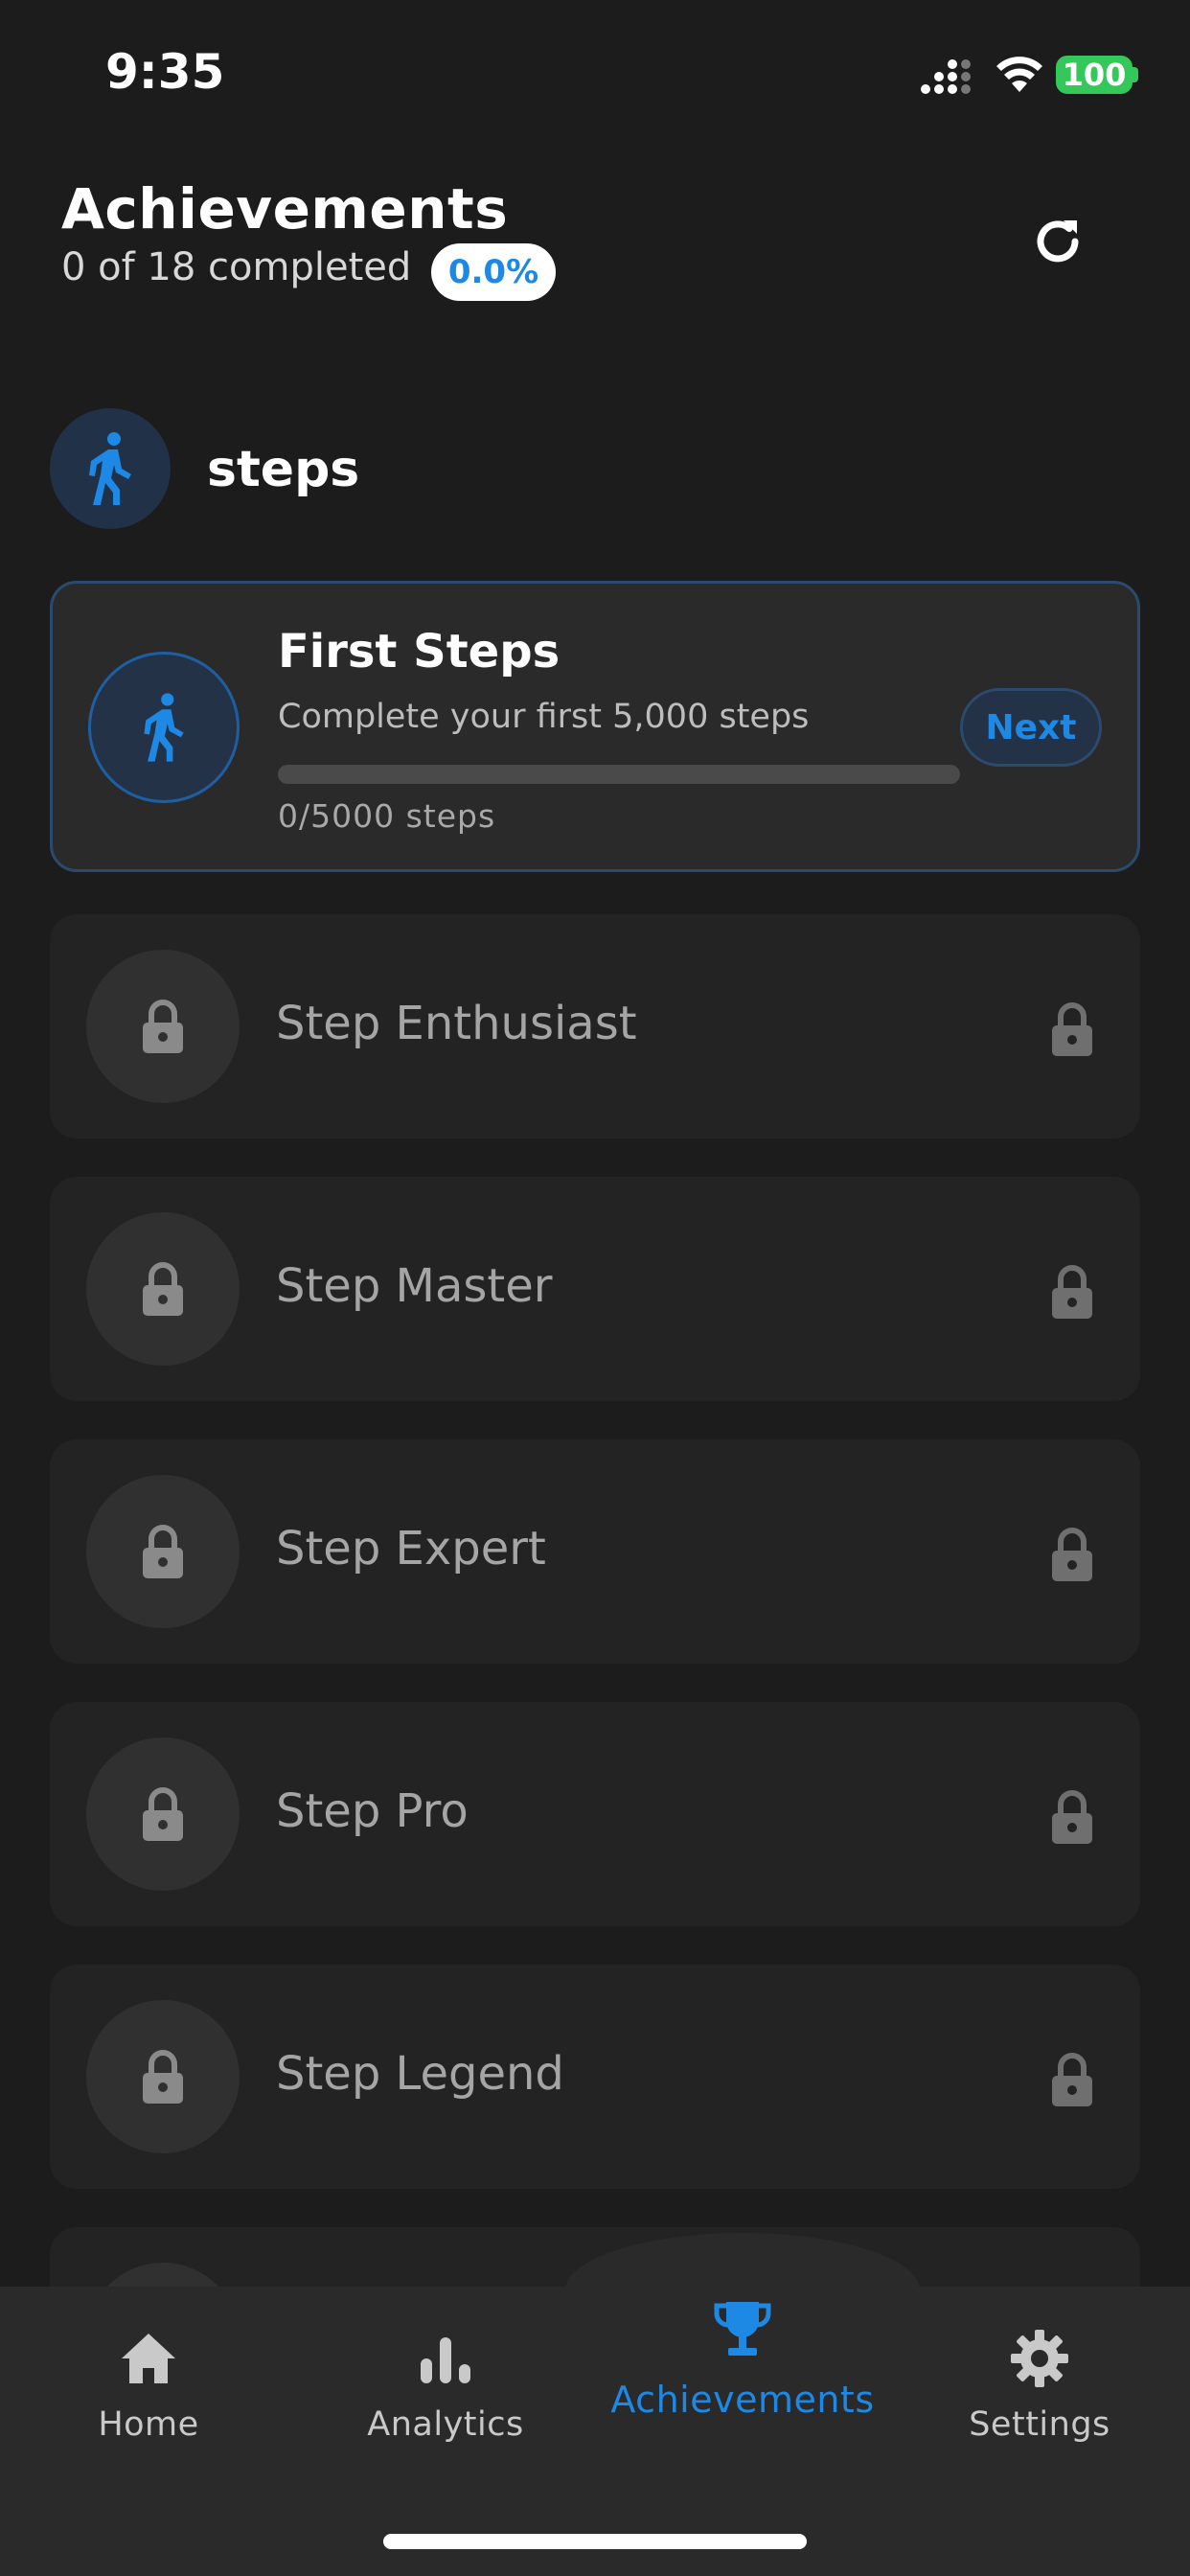 The width and height of the screenshot is (1190, 2576). Describe the element at coordinates (1019, 74) in the screenshot. I see `wifi-icon` at that location.